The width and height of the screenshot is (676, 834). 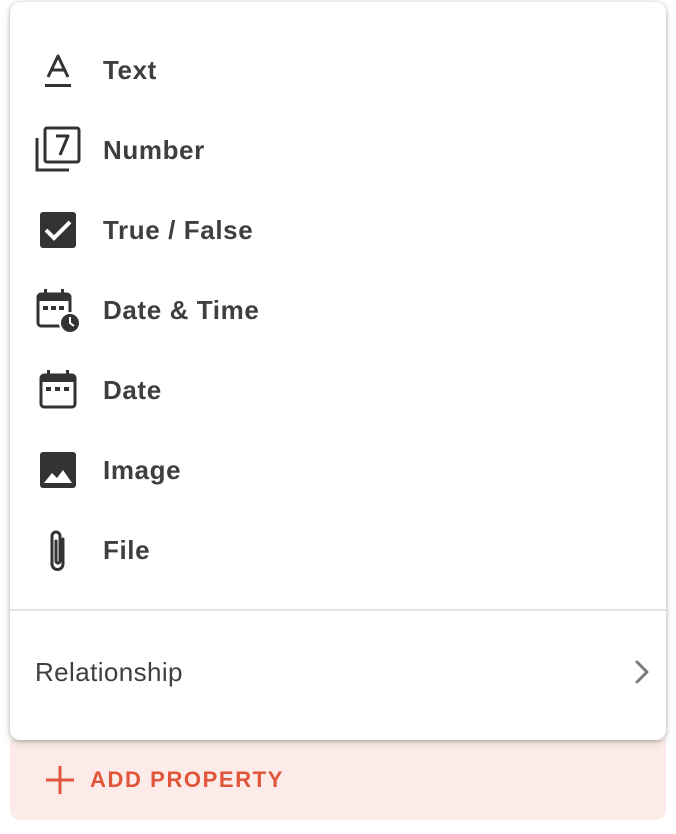 What do you see at coordinates (58, 150) in the screenshot?
I see `number-icon` at bounding box center [58, 150].